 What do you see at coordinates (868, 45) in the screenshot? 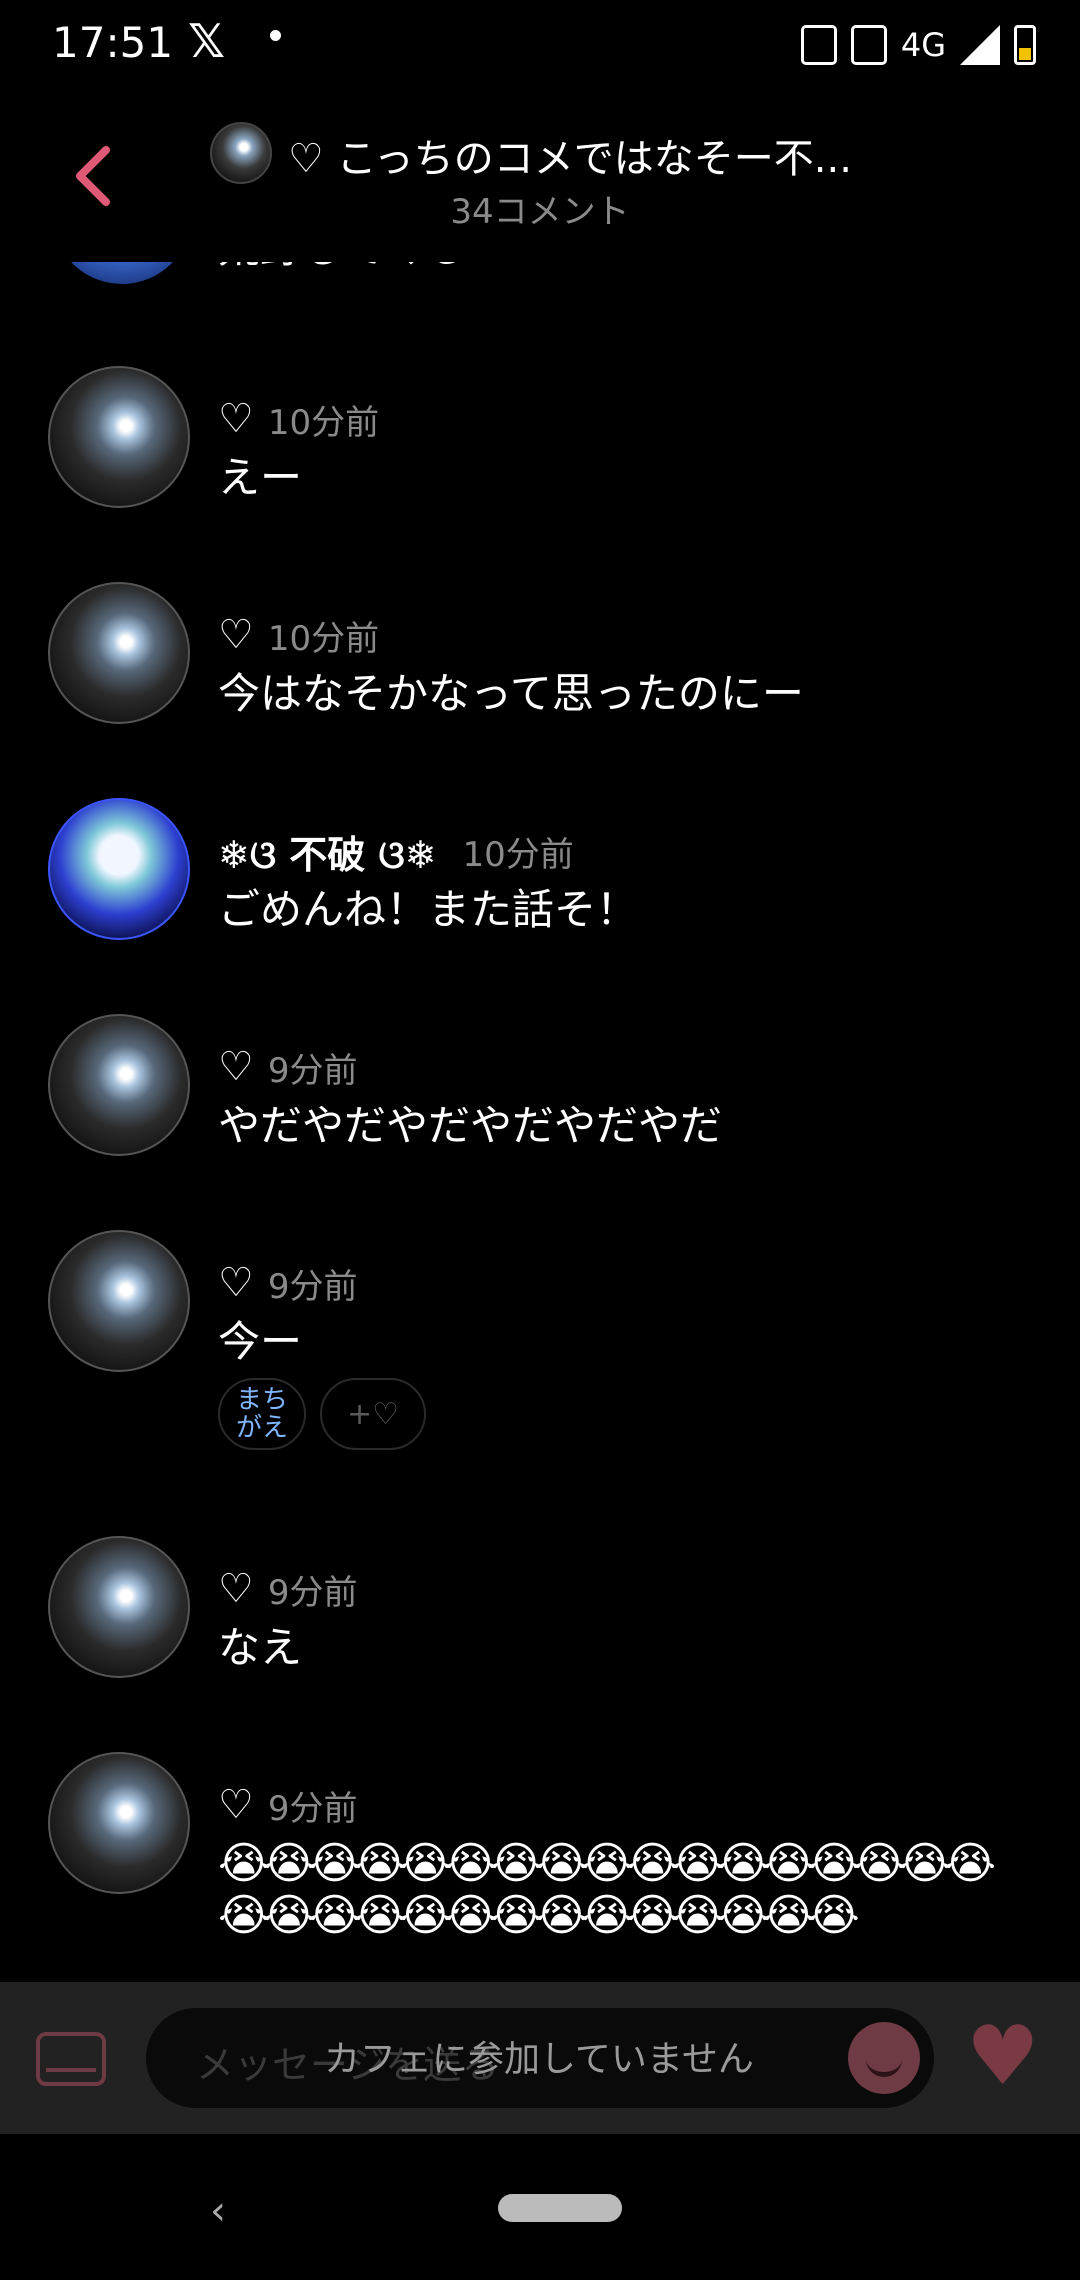
I see `vibrate-icon` at bounding box center [868, 45].